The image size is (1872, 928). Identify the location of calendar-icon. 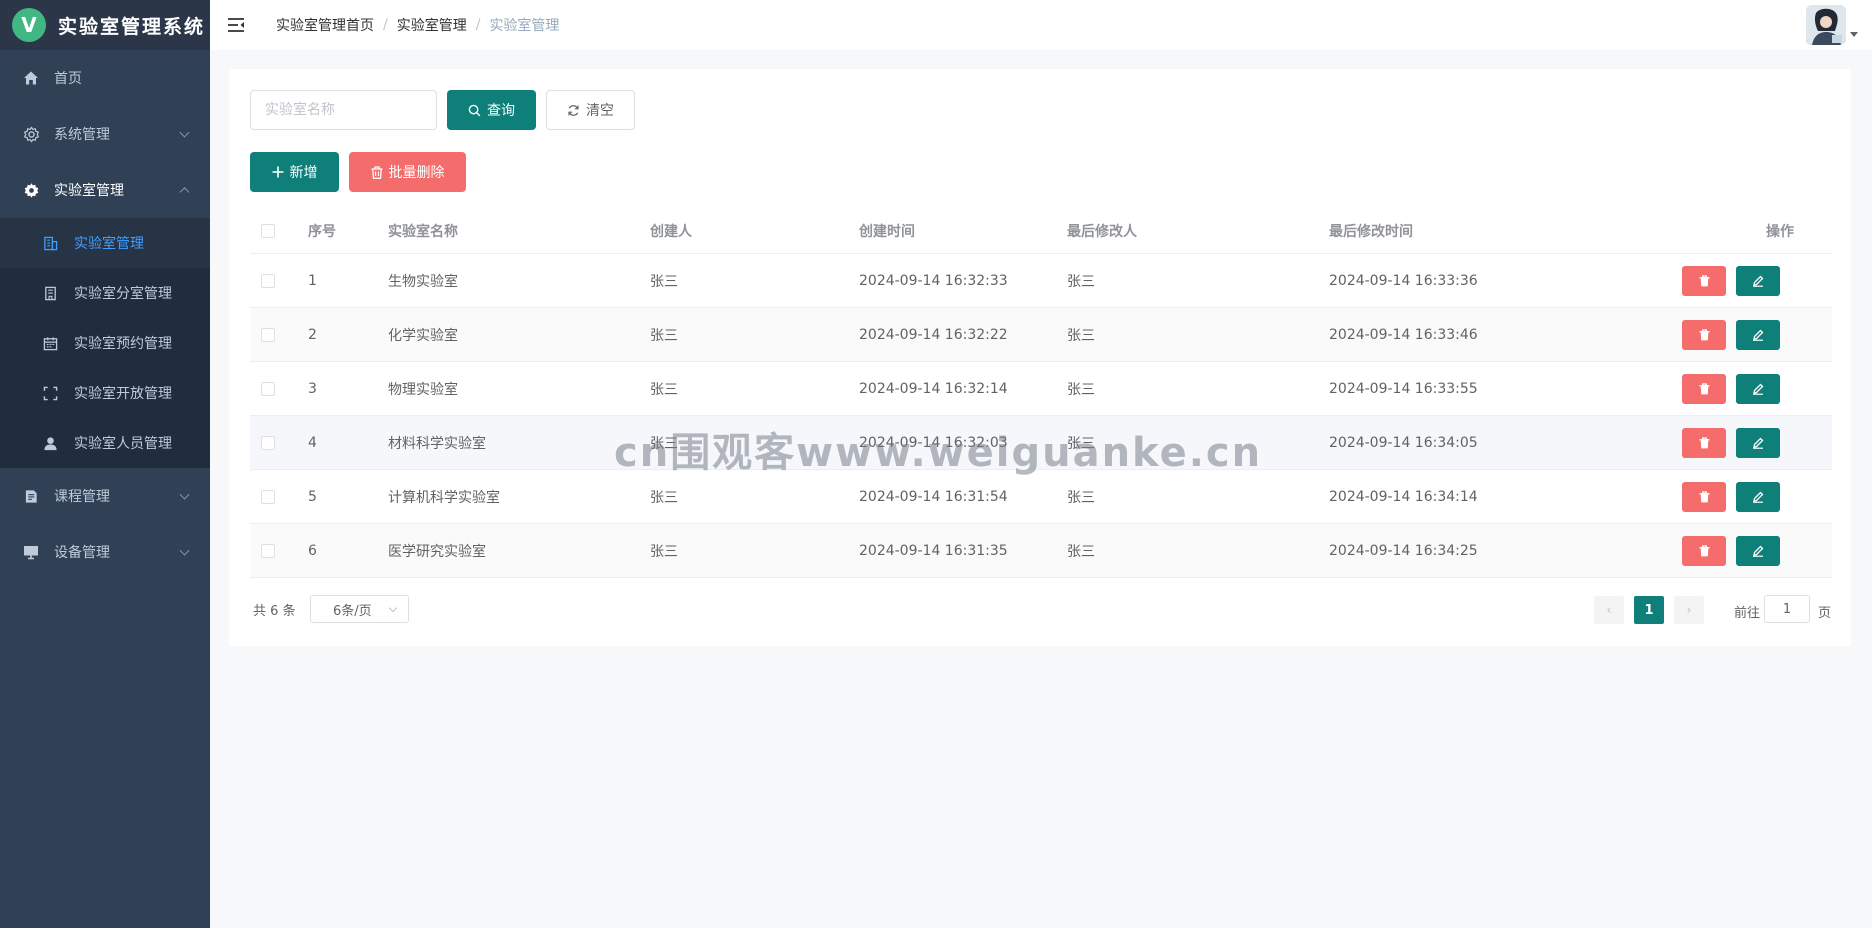
(50, 343).